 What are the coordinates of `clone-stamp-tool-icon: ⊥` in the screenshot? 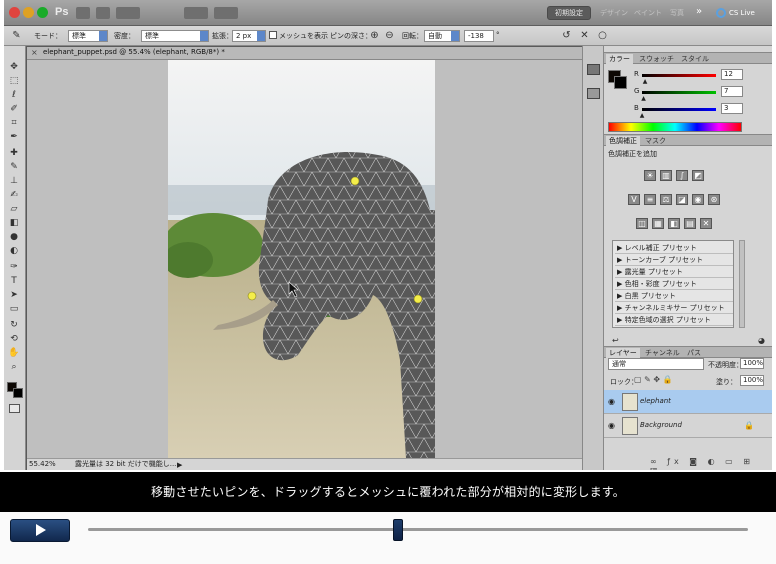 It's located at (14, 181).